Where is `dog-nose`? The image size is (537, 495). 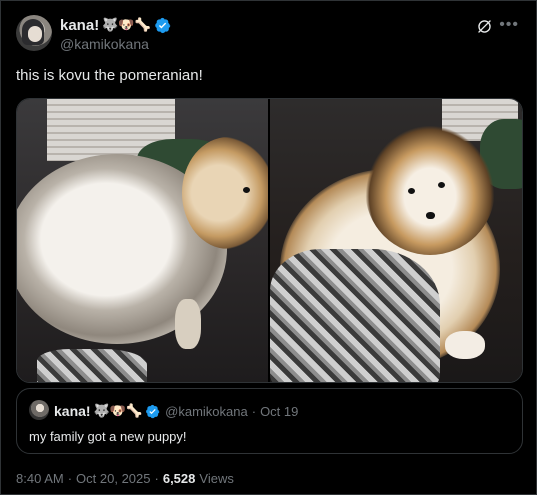
dog-nose is located at coordinates (430, 215).